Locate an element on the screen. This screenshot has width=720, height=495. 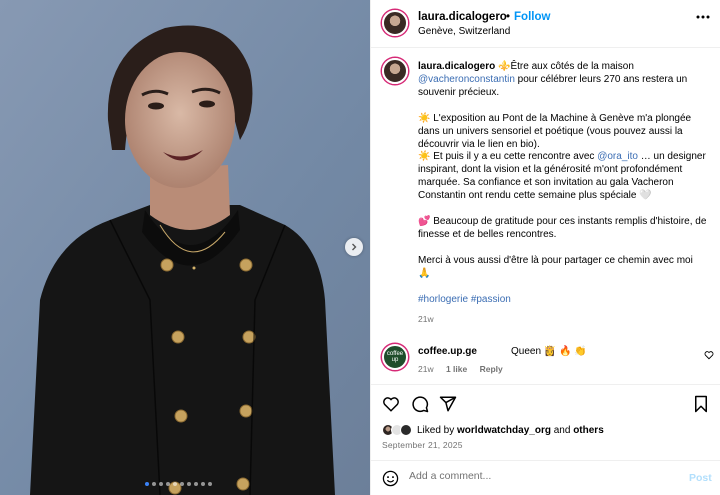
comment-icon is located at coordinates (420, 404).